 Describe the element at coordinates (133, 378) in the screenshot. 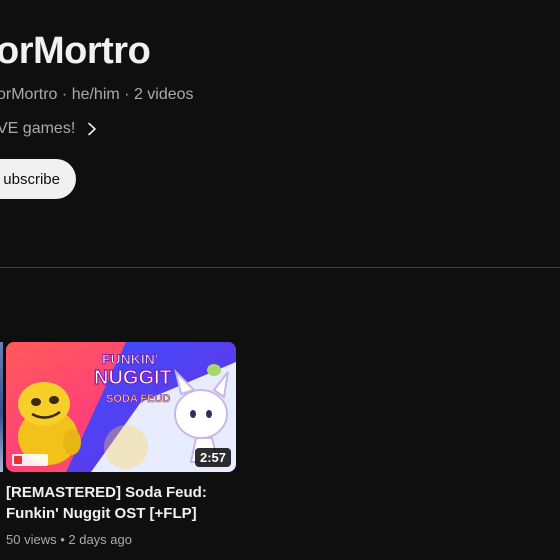

I see `thumbnail-logo-line2: NUGGIT` at that location.